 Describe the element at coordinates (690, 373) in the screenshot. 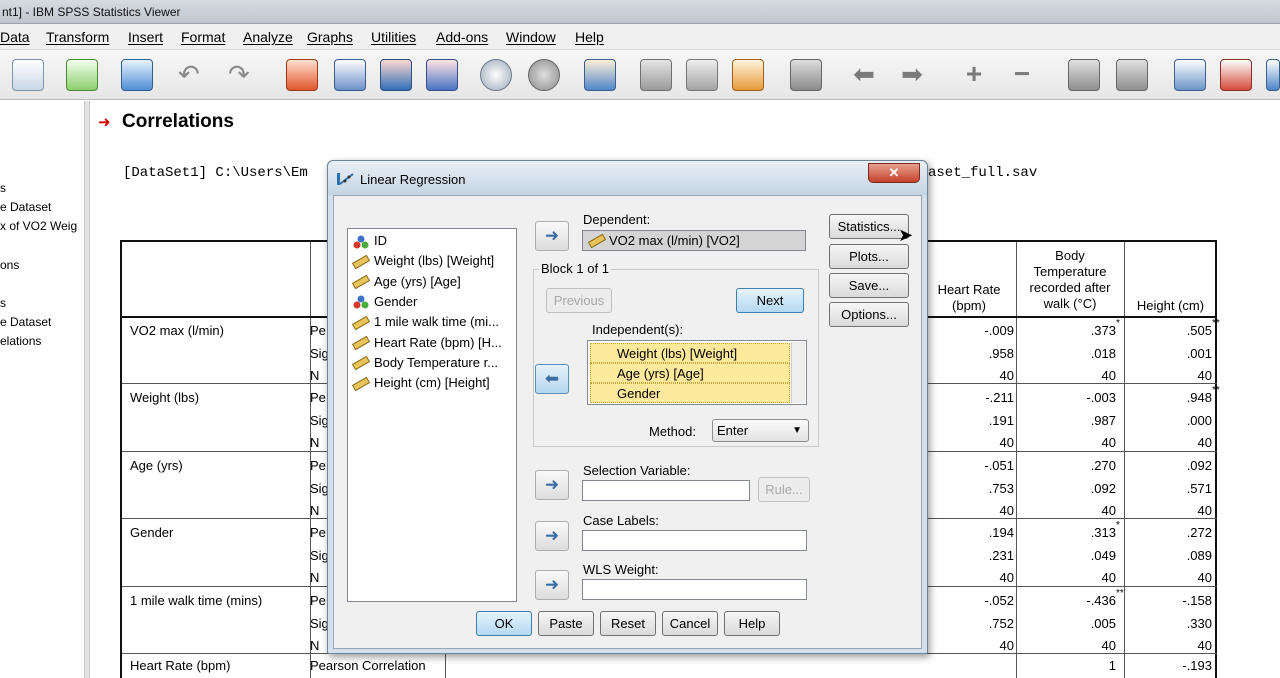

I see `independent-item: Age (yrs) [Age]` at that location.